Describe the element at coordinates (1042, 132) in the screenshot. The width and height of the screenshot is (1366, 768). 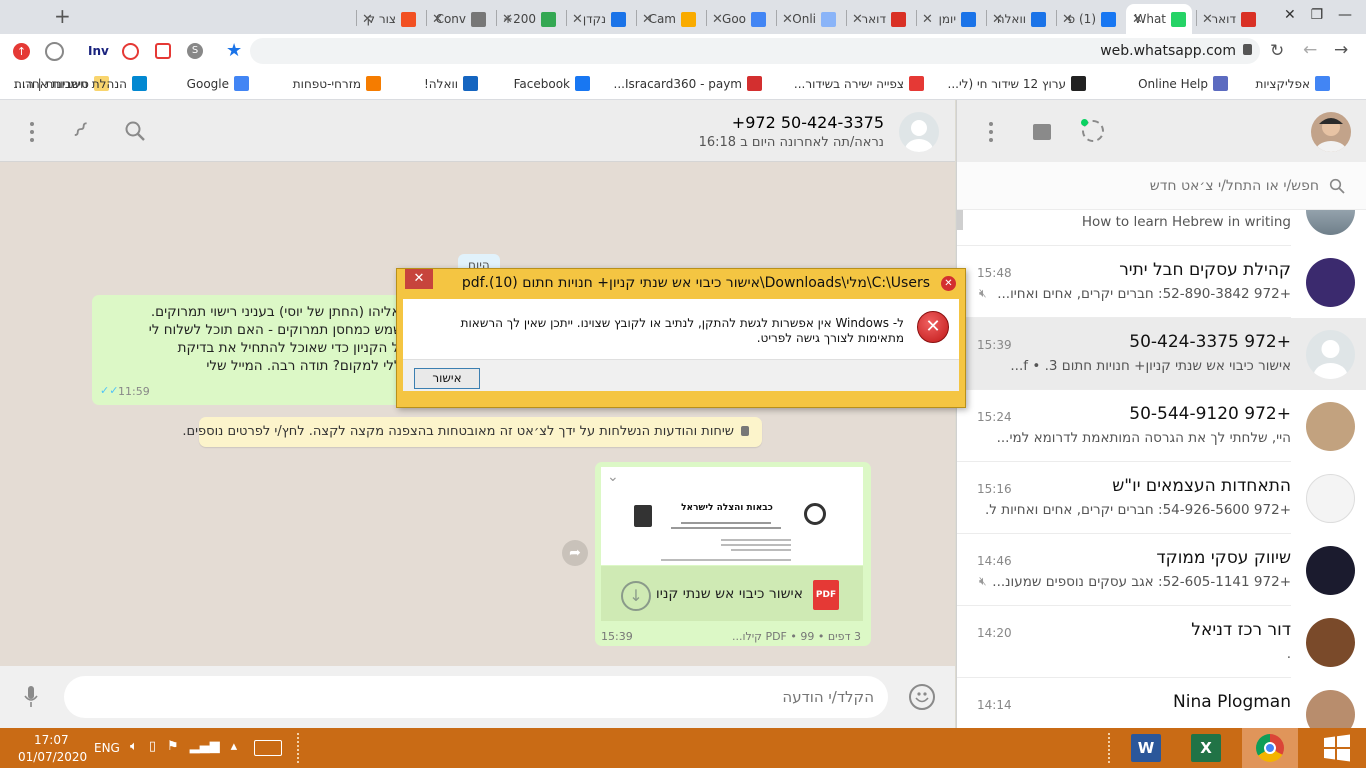
I see `new-chat-icon` at that location.